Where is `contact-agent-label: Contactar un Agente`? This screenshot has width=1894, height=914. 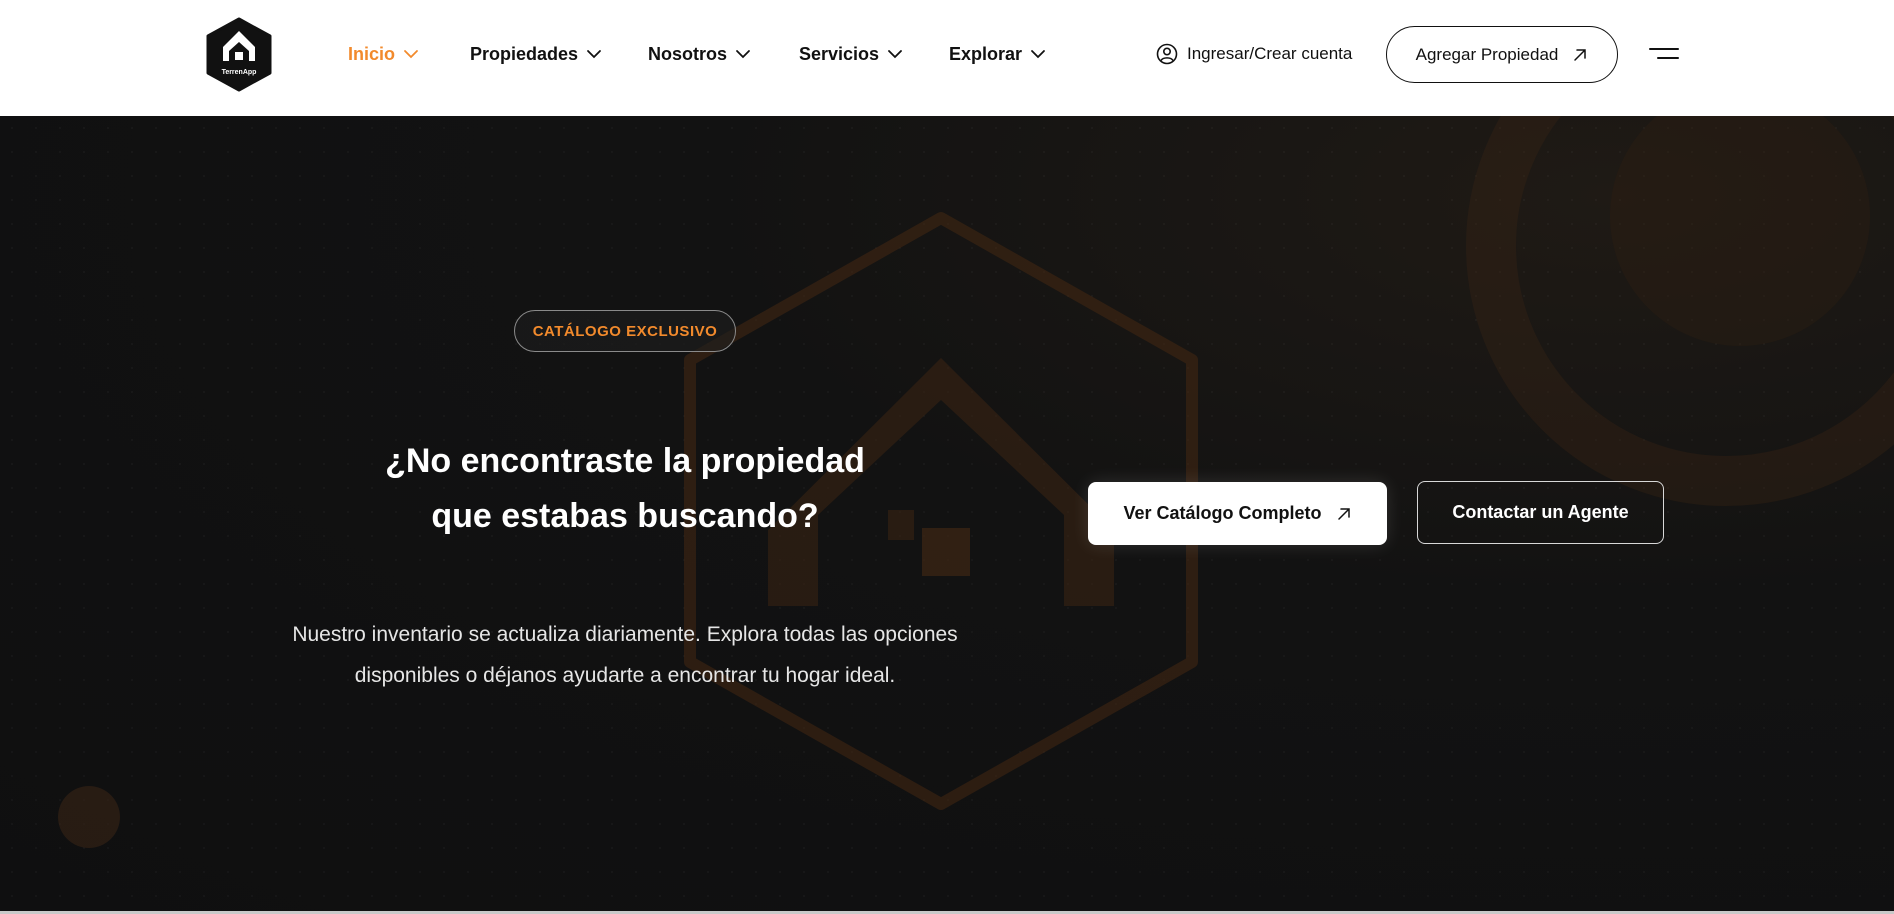
contact-agent-label: Contactar un Agente is located at coordinates (1540, 512).